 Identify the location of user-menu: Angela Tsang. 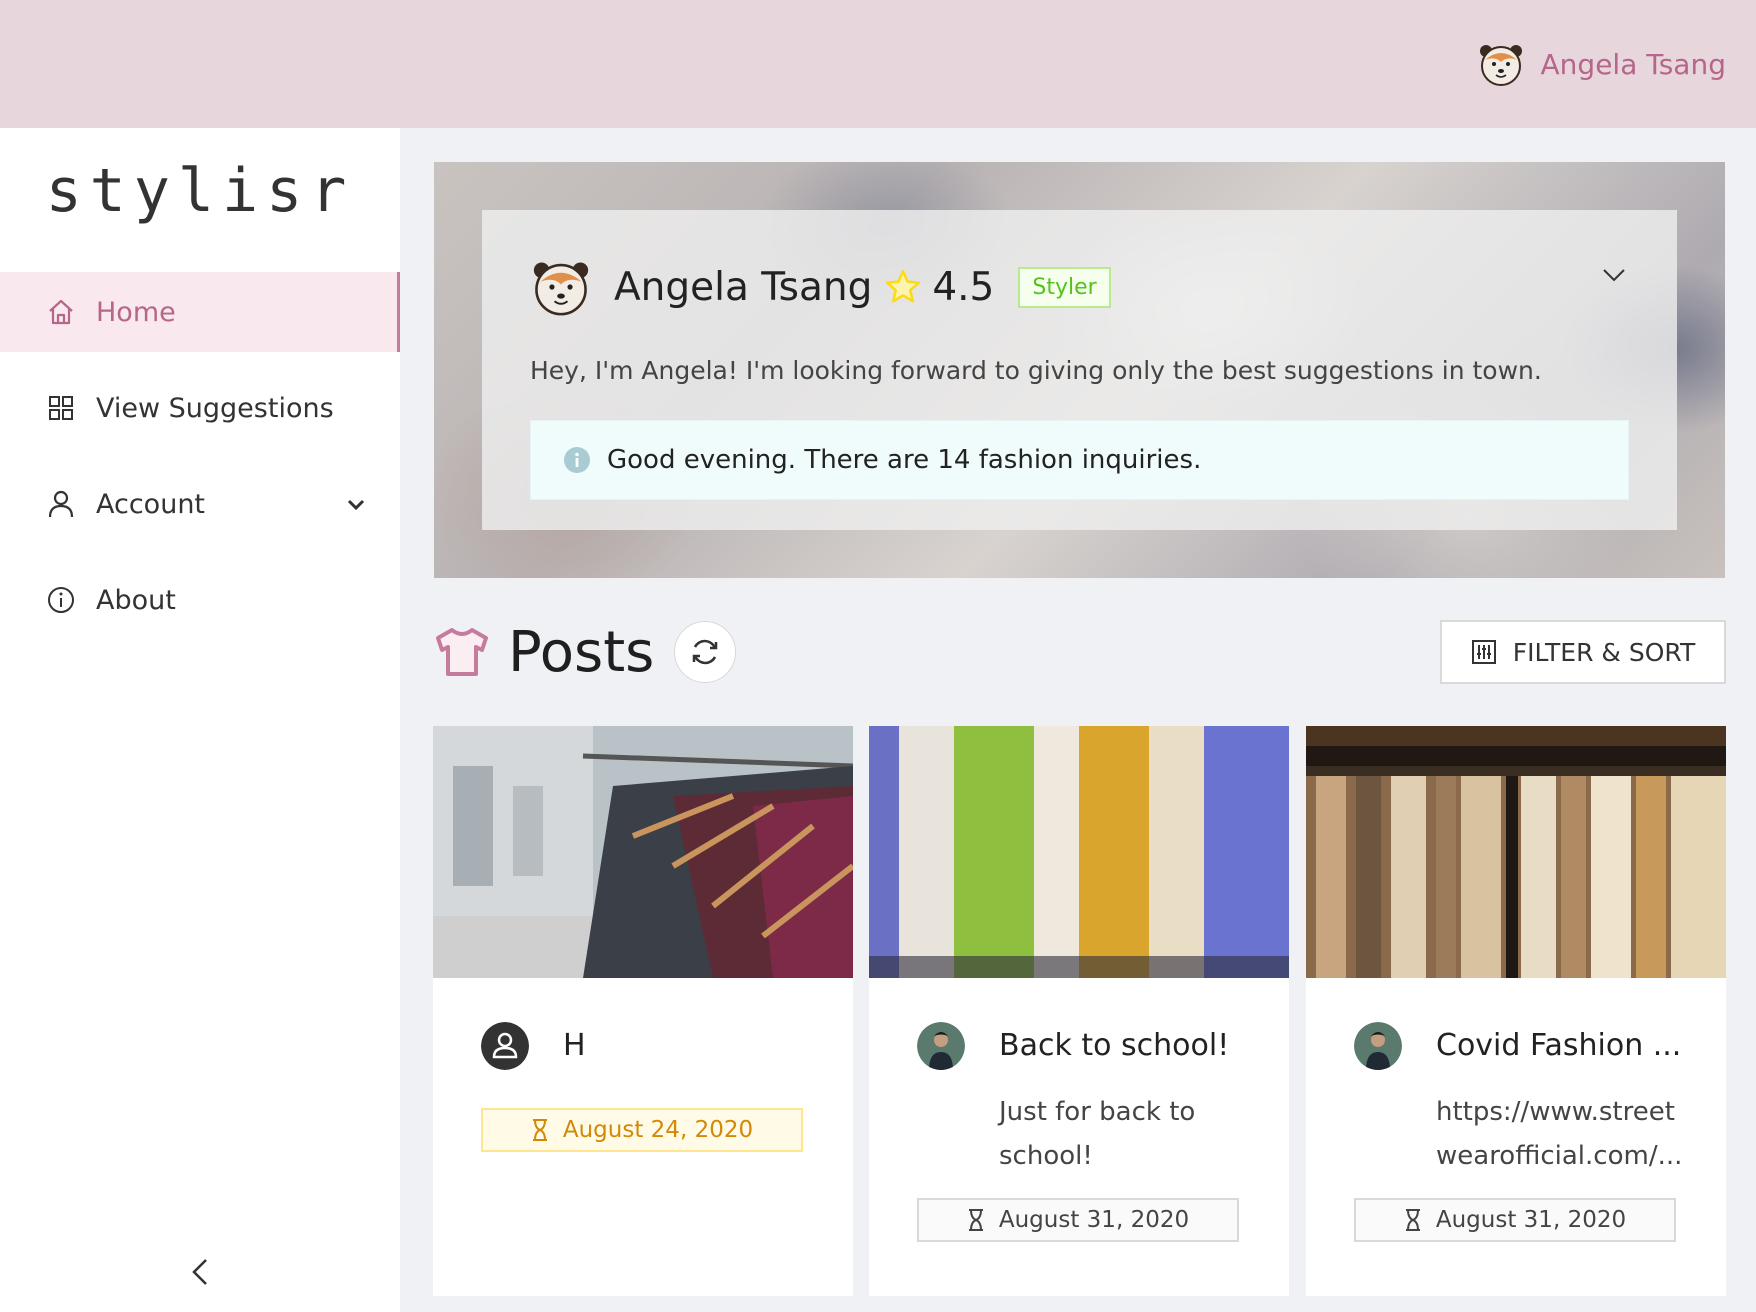
(1601, 64).